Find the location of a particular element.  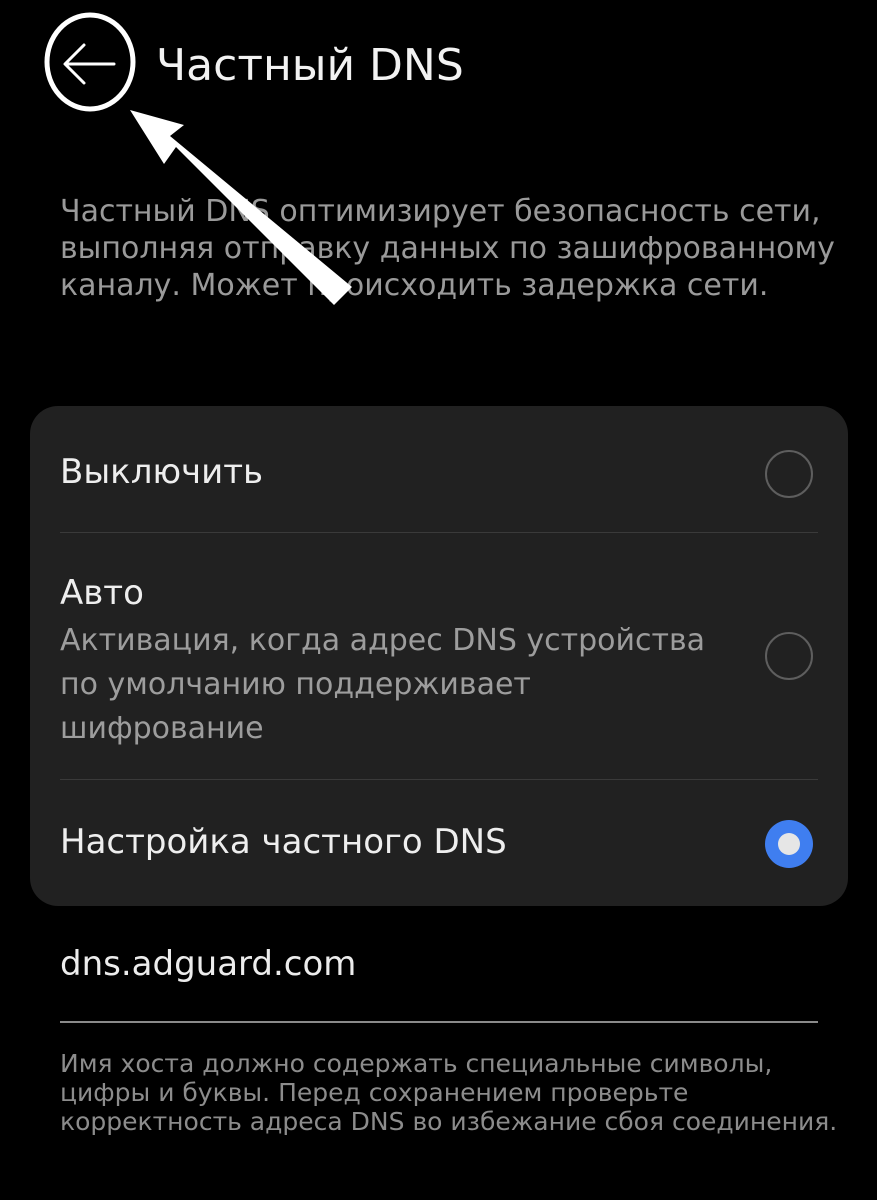

option-custom-radio is located at coordinates (789, 844).